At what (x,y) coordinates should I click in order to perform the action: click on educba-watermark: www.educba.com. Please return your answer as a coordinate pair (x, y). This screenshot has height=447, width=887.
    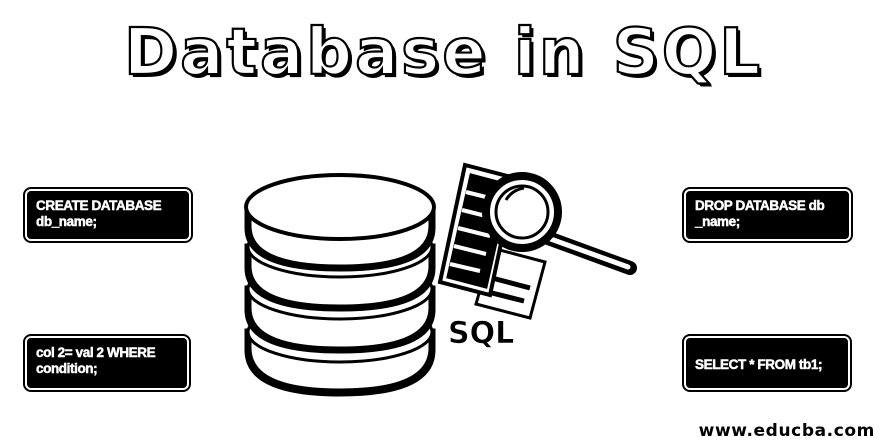
    Looking at the image, I should click on (786, 431).